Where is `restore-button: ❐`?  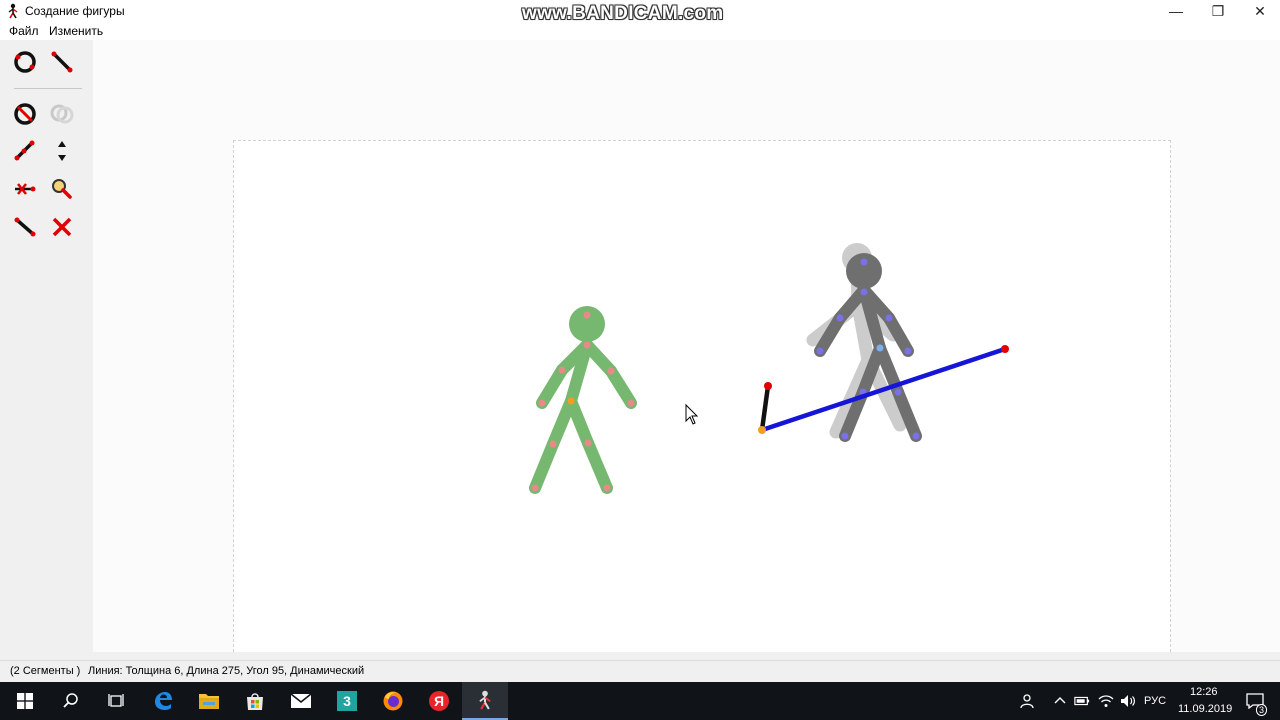
restore-button: ❐ is located at coordinates (1218, 11).